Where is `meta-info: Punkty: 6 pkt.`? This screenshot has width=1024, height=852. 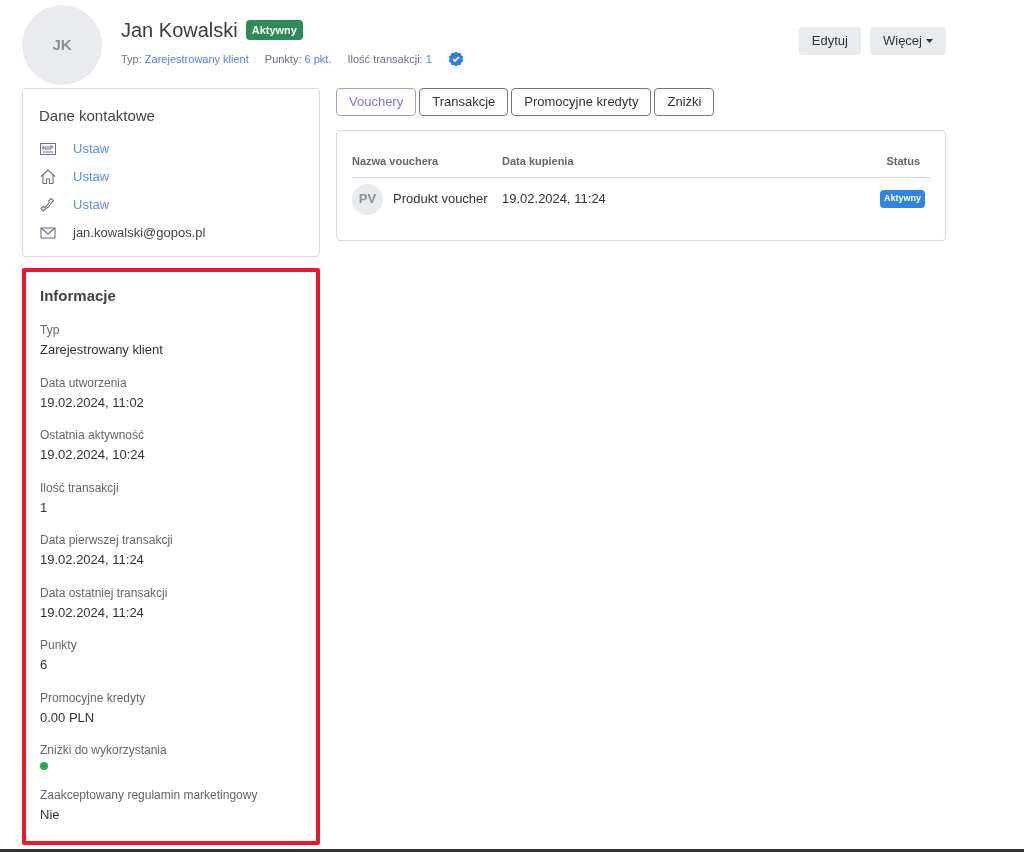 meta-info: Punkty: 6 pkt. is located at coordinates (298, 59).